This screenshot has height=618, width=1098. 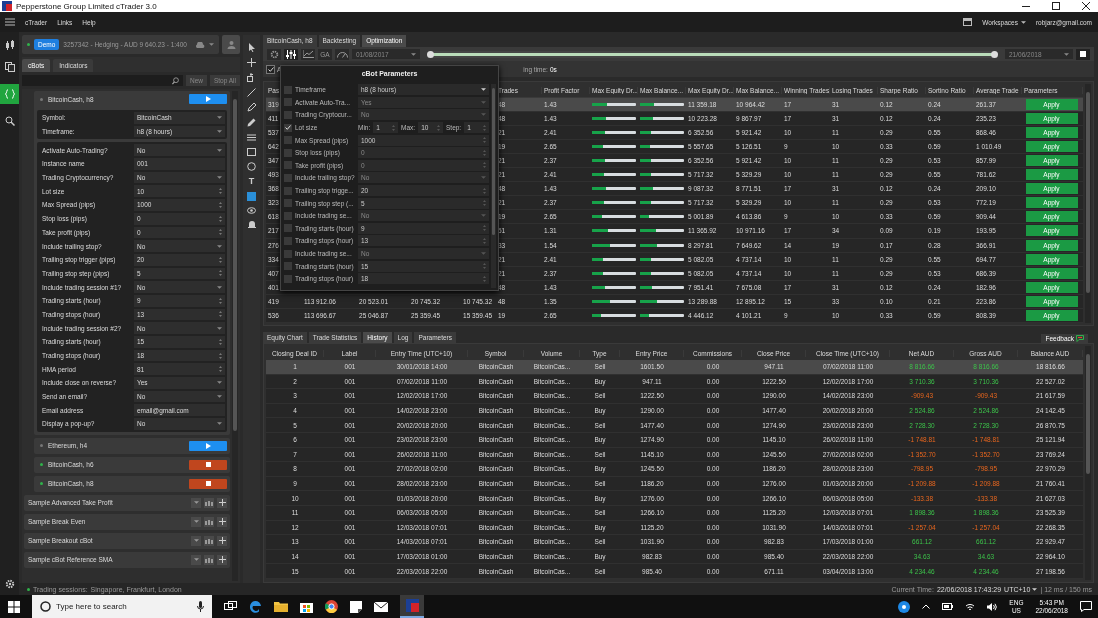 I want to click on chart-button, so click(x=308, y=54).